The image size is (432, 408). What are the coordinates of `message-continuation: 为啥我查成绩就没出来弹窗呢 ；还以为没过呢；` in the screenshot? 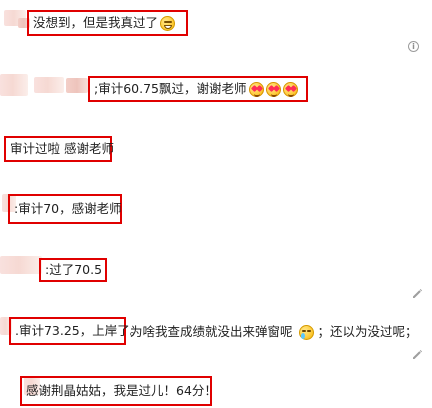 It's located at (274, 330).